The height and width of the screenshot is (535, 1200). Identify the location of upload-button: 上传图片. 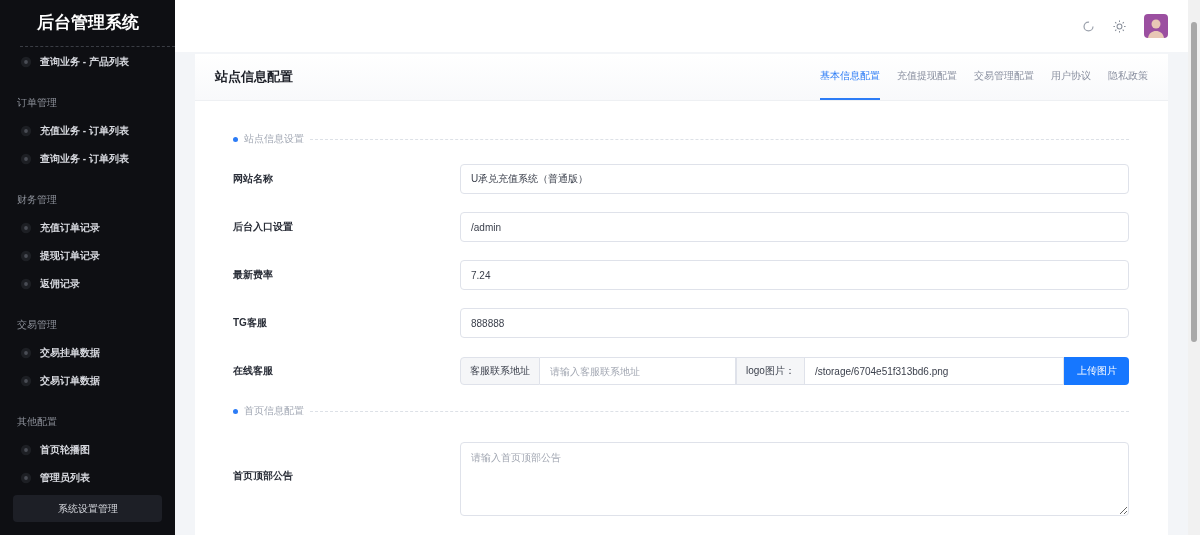
(1096, 371).